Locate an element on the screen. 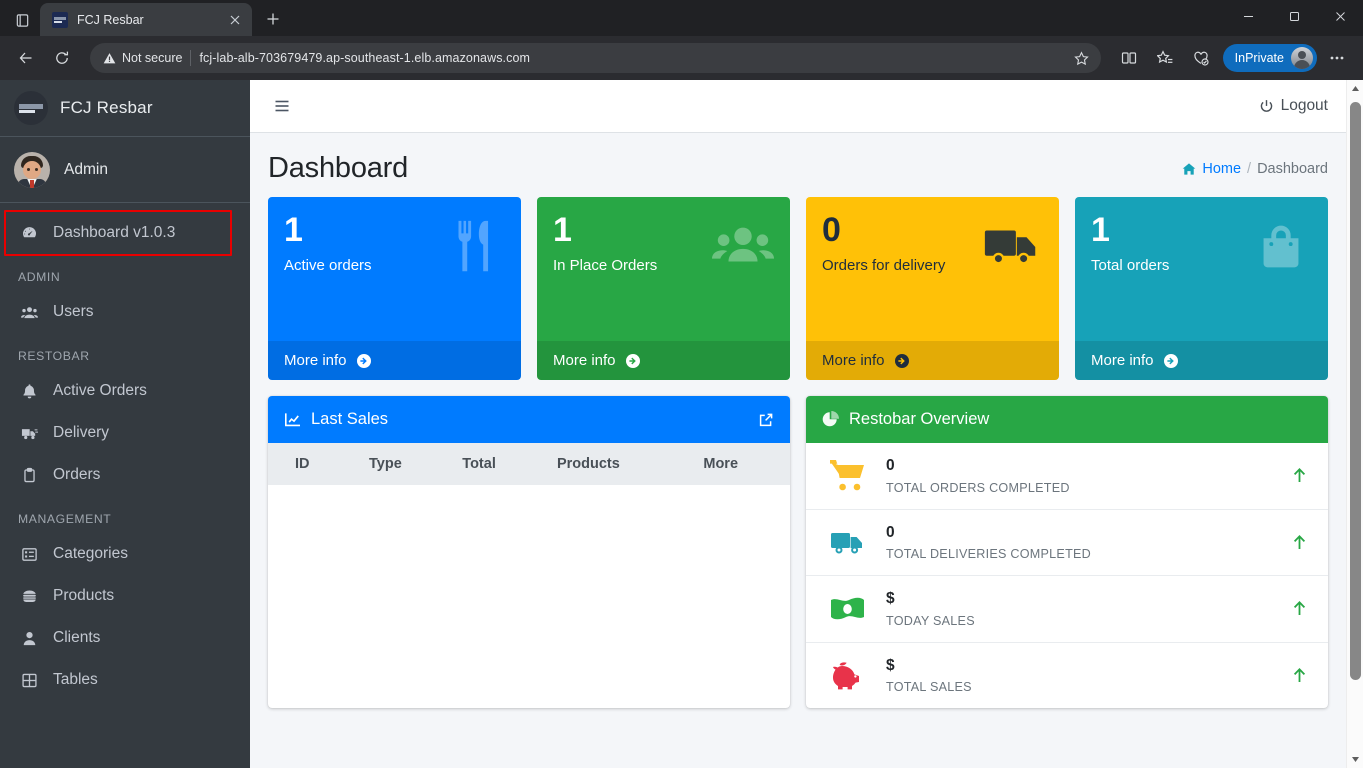  browser-tab: FCJ Resbar is located at coordinates (146, 19).